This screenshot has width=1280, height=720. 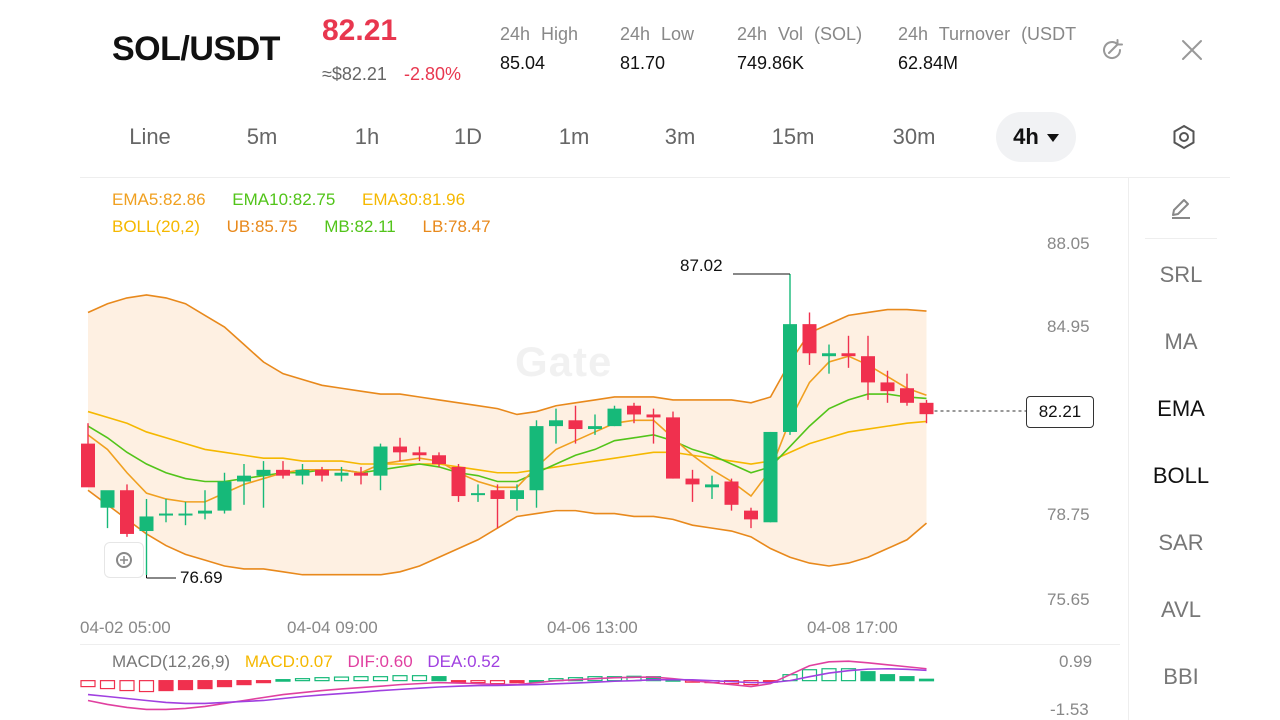 I want to click on y-tick: 84.95, so click(x=1068, y=326).